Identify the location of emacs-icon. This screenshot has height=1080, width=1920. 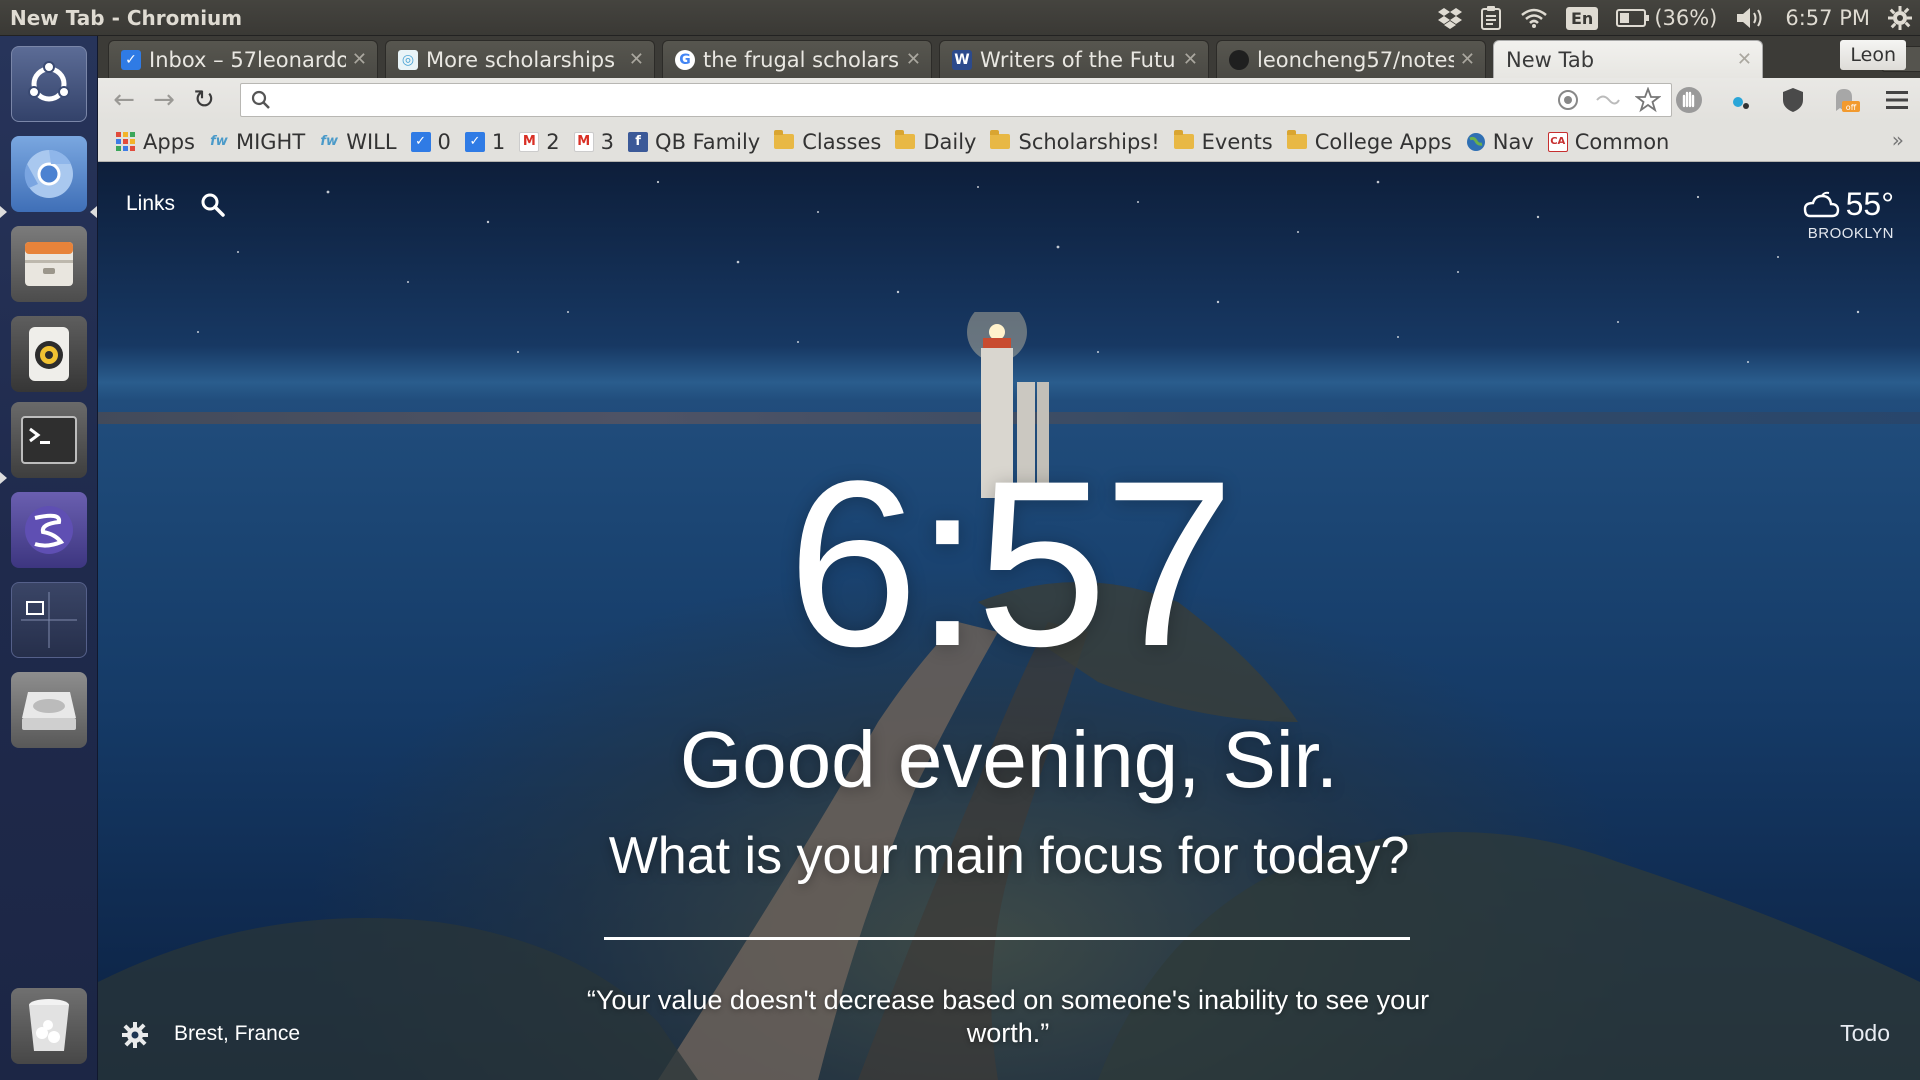
(49, 530).